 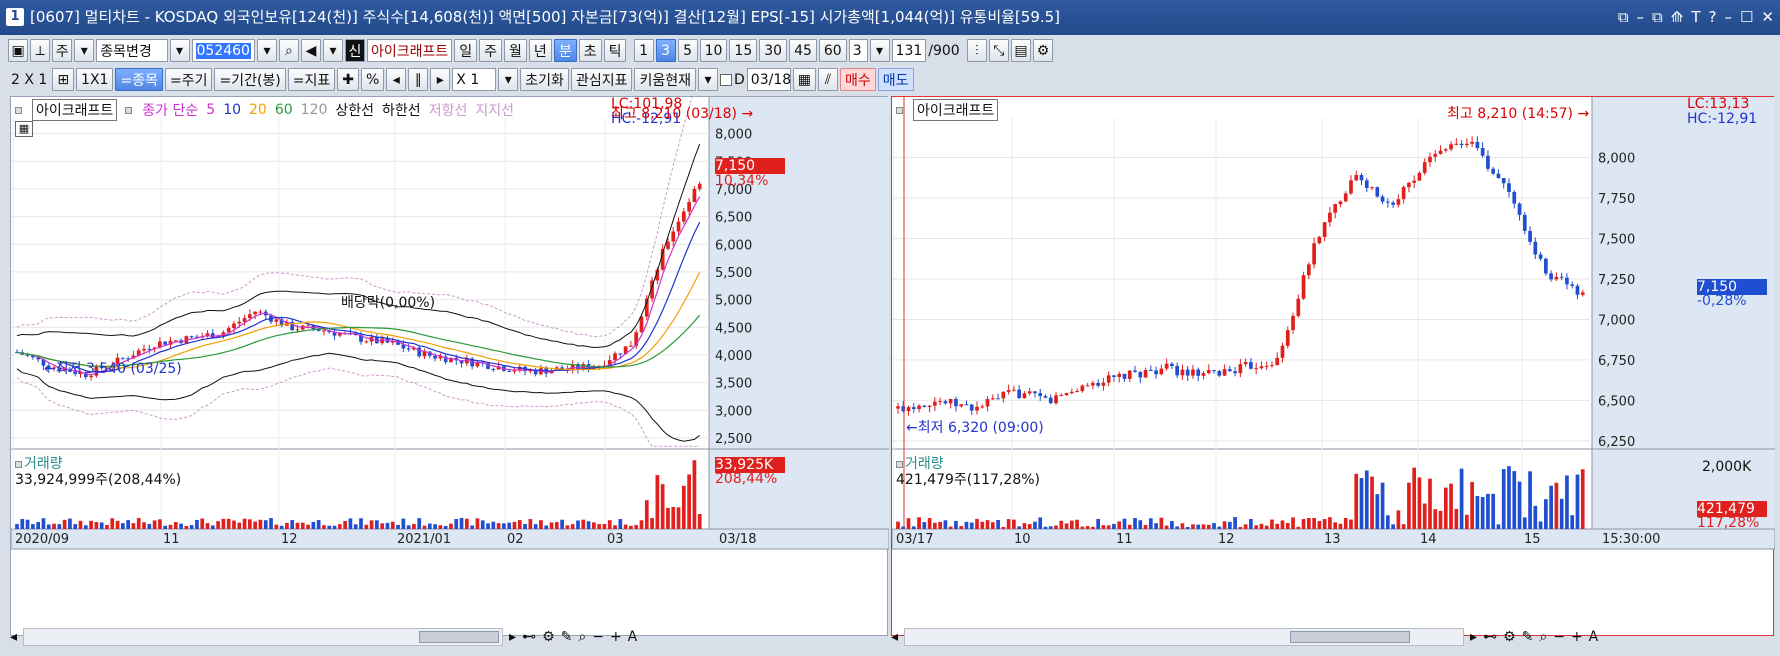 What do you see at coordinates (804, 79) in the screenshot?
I see `calendar-icon: ▦` at bounding box center [804, 79].